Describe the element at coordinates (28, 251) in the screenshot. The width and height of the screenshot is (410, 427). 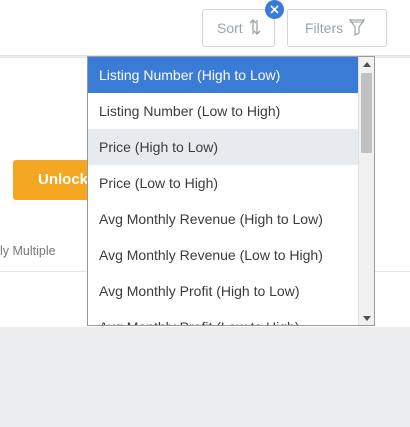
I see `multiple-label: ly Multiple` at that location.